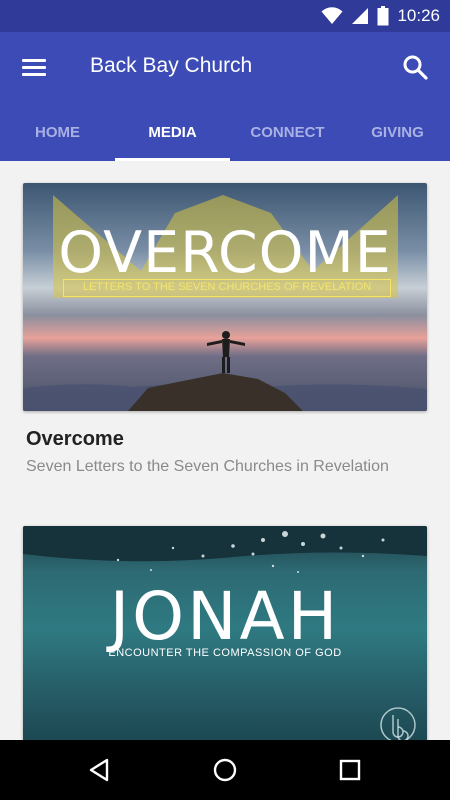 The image size is (450, 800). I want to click on home-icon, so click(225, 770).